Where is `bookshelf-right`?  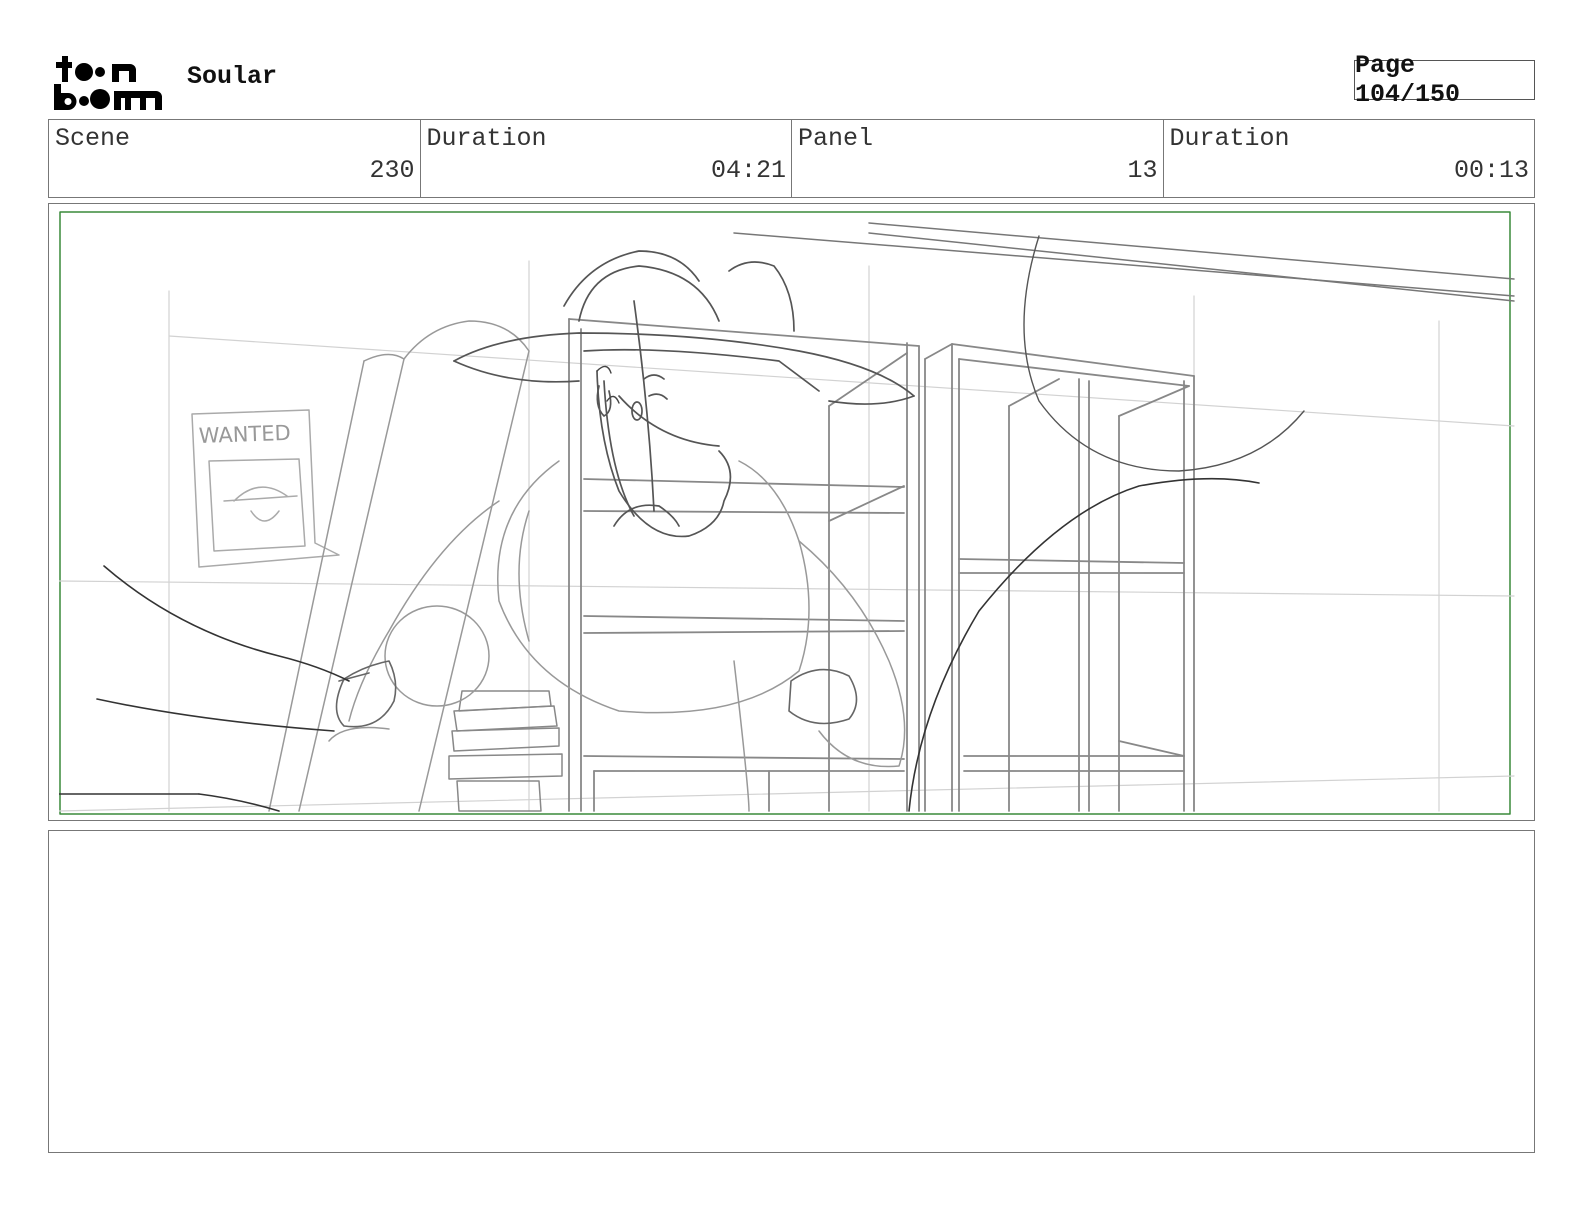 bookshelf-right is located at coordinates (1059, 577).